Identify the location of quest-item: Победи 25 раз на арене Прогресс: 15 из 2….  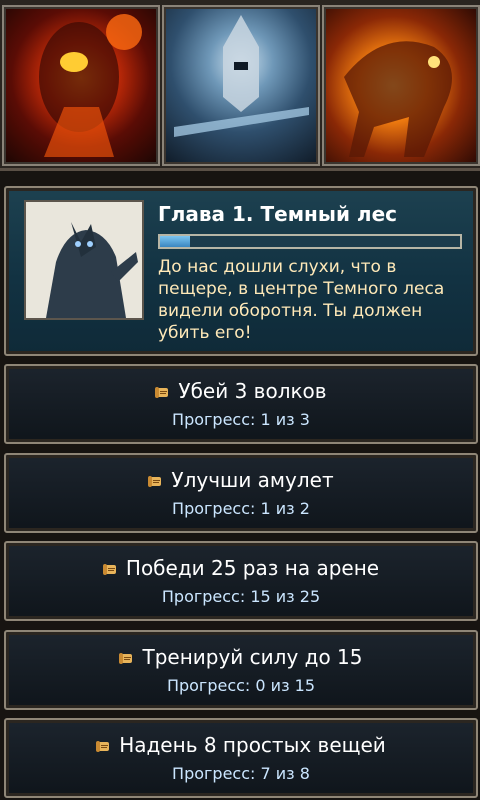
(241, 581).